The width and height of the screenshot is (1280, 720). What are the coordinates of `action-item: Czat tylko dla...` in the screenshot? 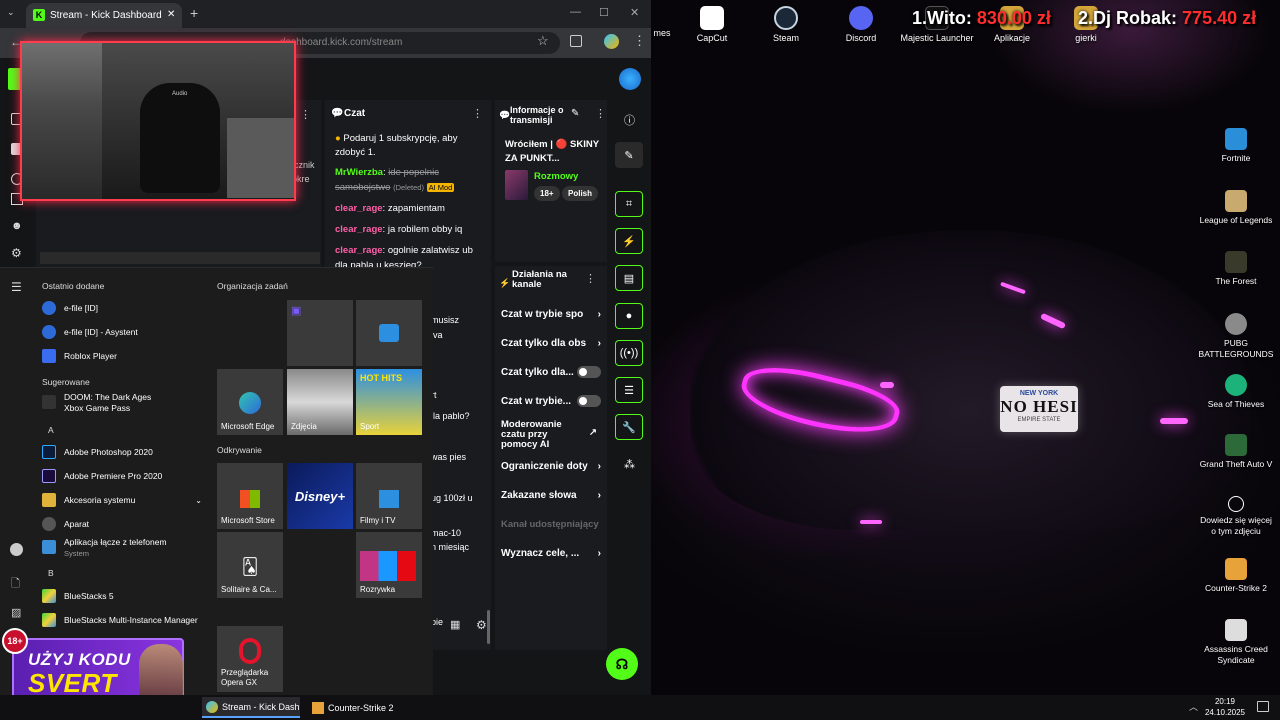 It's located at (551, 372).